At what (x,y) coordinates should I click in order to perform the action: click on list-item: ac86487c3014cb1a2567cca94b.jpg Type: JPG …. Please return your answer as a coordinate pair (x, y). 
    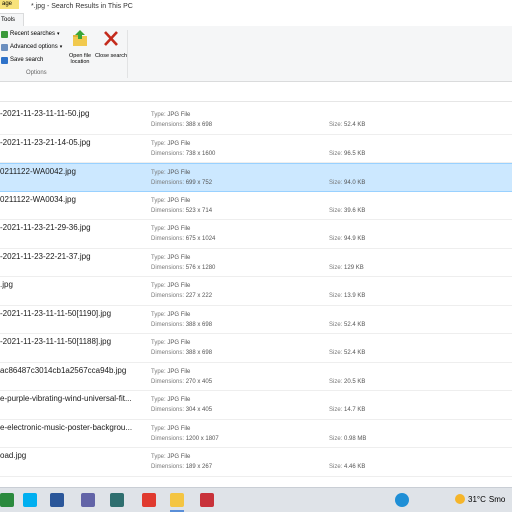
    Looking at the image, I should click on (256, 377).